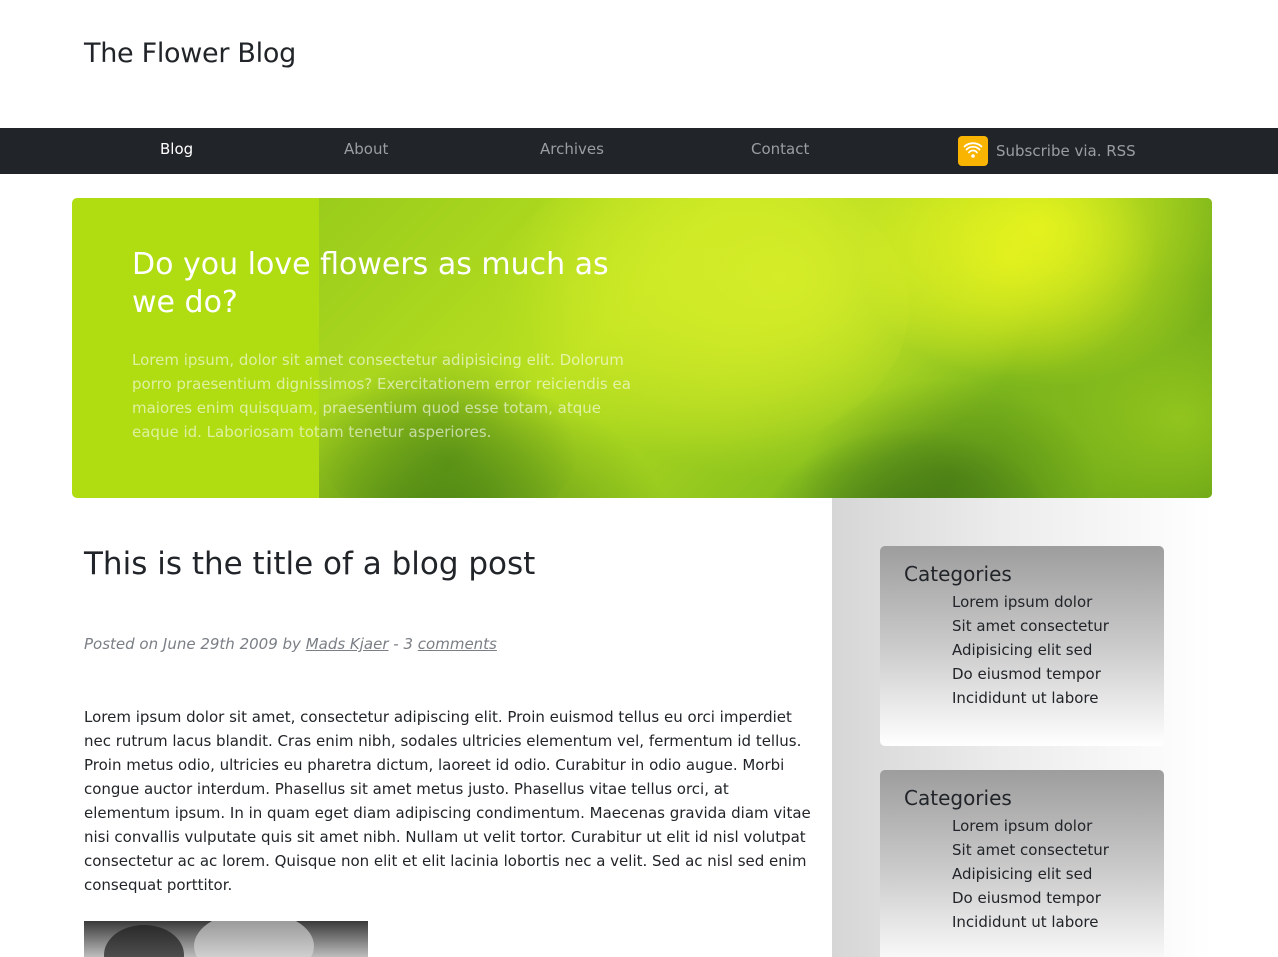  Describe the element at coordinates (403, 644) in the screenshot. I see `post-meta-separator: - 3` at that location.